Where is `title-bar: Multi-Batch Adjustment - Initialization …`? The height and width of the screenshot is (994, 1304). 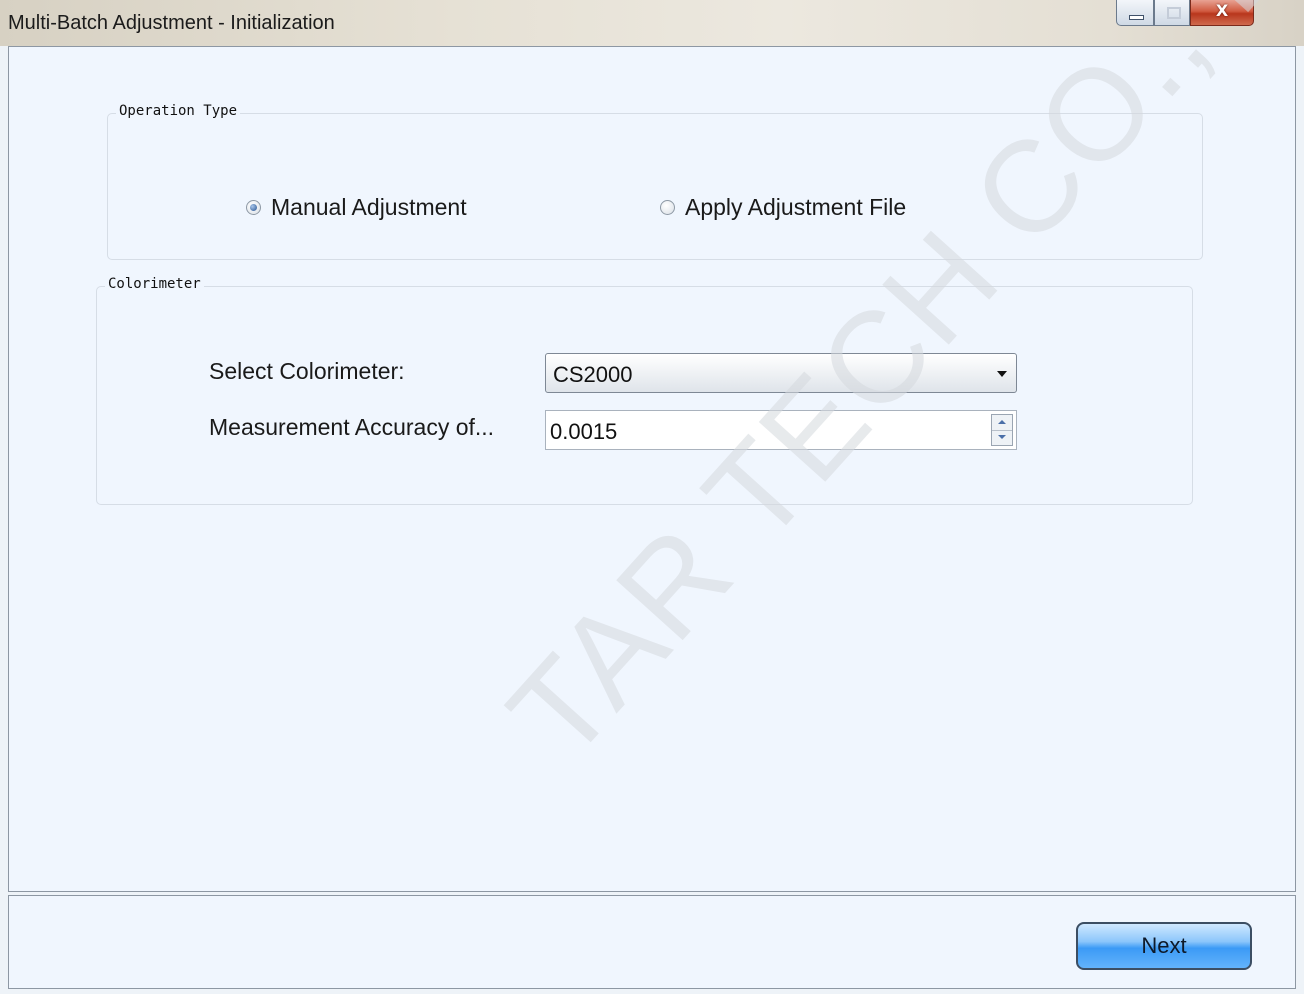 title-bar: Multi-Batch Adjustment - Initialization … is located at coordinates (652, 23).